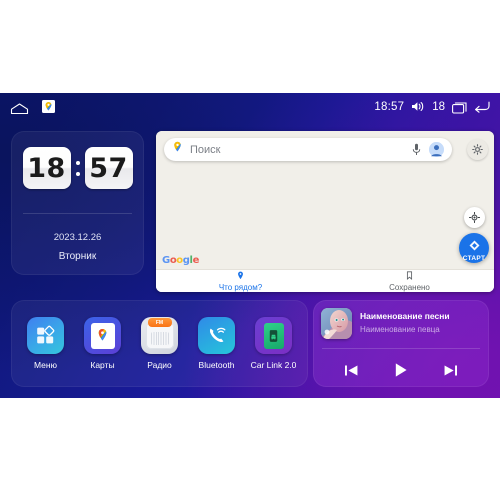 The width and height of the screenshot is (500, 500). Describe the element at coordinates (250, 106) in the screenshot. I see `status-bar: 18:57 18` at that location.